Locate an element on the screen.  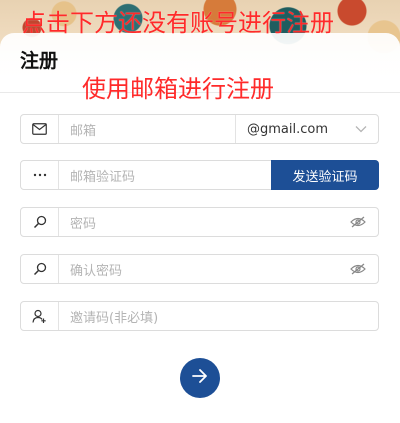
password-input: 密码 is located at coordinates (198, 222).